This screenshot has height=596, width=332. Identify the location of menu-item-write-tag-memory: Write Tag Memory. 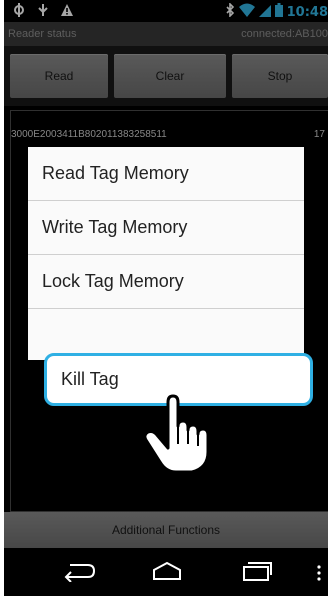
(166, 227).